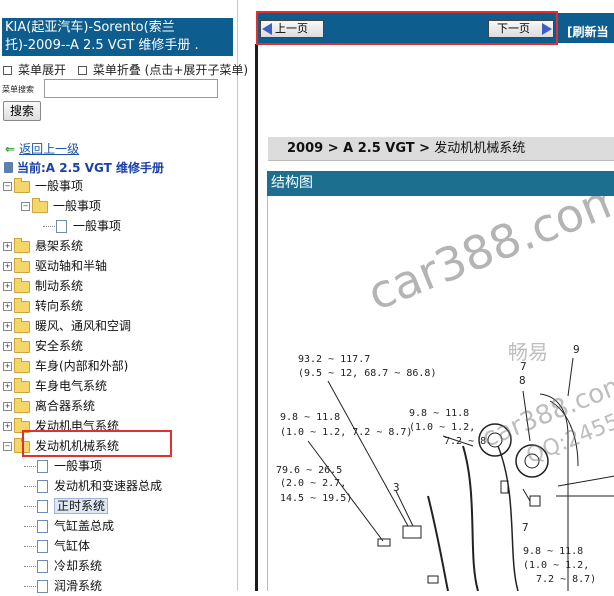  I want to click on book-icon, so click(8, 167).